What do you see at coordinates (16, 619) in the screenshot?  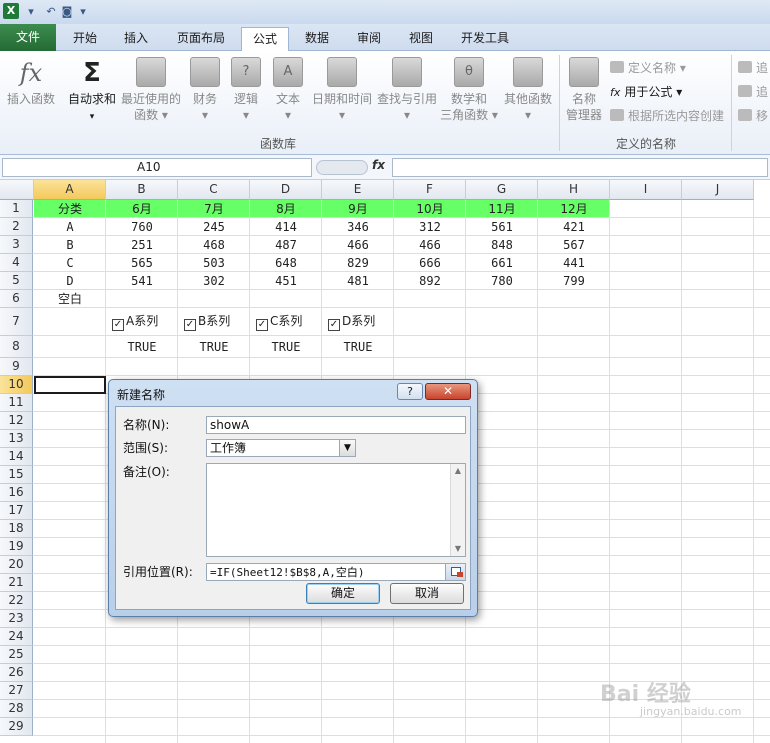 I see `row-header-23: 23` at bounding box center [16, 619].